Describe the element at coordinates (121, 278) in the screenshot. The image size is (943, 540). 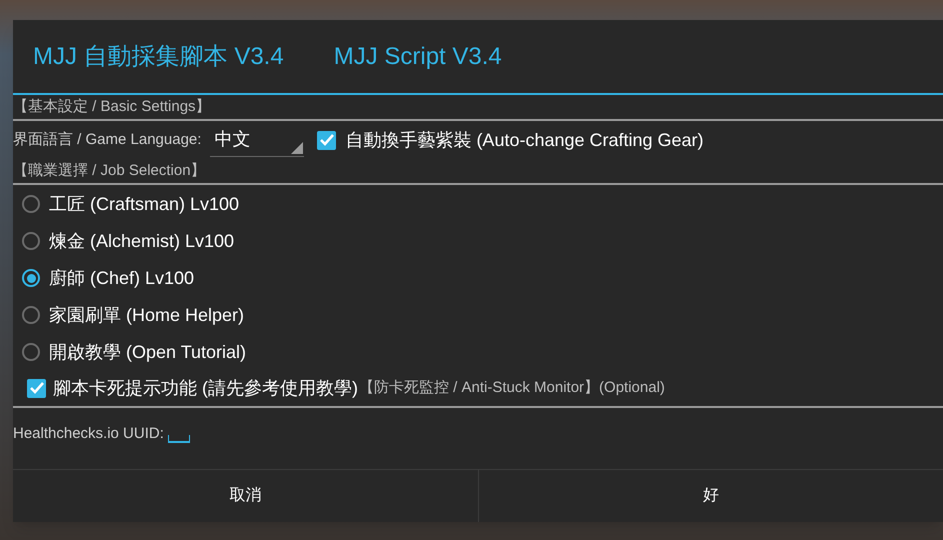
I see `job-option-label: 廚師 (Chef) Lv100` at that location.